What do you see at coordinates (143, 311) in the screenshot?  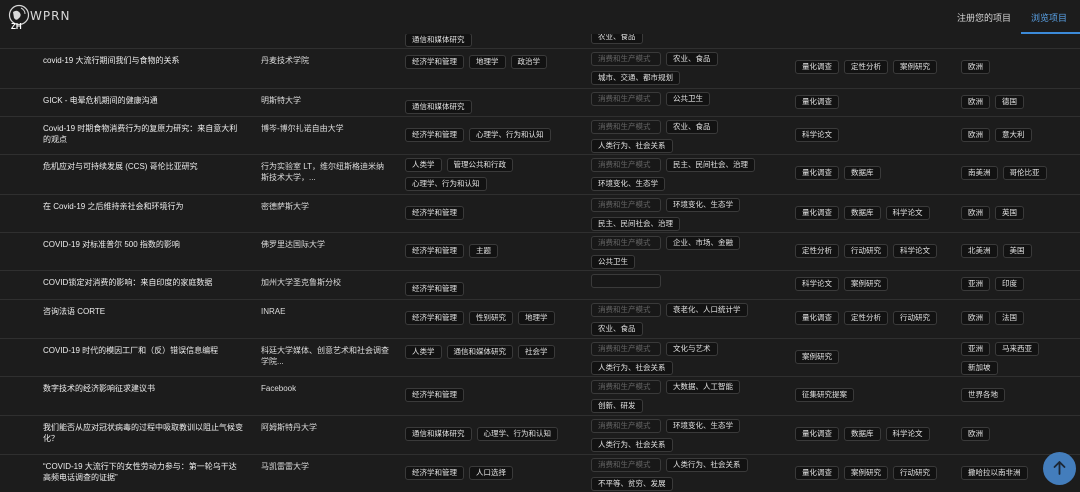 I see `project-title: 咨询法语 CORTE` at bounding box center [143, 311].